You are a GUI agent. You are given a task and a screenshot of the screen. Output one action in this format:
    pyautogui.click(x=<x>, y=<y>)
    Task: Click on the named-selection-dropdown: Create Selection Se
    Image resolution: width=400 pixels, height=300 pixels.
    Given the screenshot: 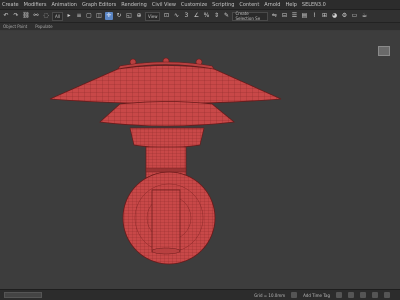 What is the action you would take?
    pyautogui.click(x=250, y=16)
    